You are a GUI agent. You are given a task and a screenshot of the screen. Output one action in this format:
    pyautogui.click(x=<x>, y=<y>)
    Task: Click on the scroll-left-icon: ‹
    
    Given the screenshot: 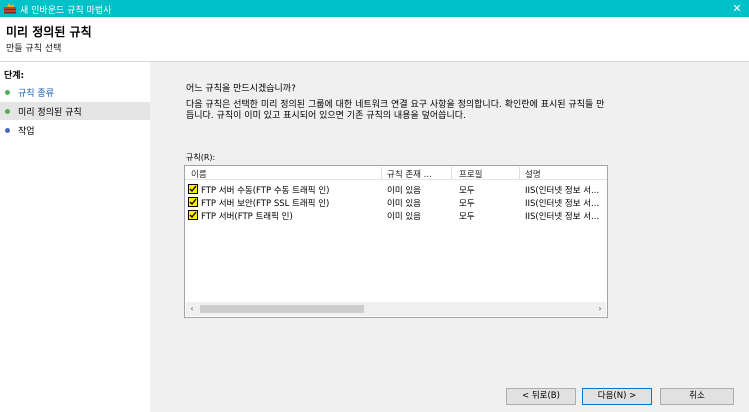 What is the action you would take?
    pyautogui.click(x=192, y=309)
    